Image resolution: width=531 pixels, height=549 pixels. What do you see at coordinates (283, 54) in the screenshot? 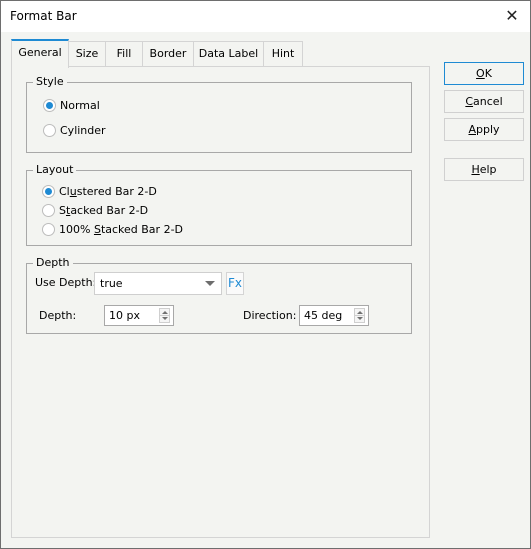
I see `tab-hint: Hint` at bounding box center [283, 54].